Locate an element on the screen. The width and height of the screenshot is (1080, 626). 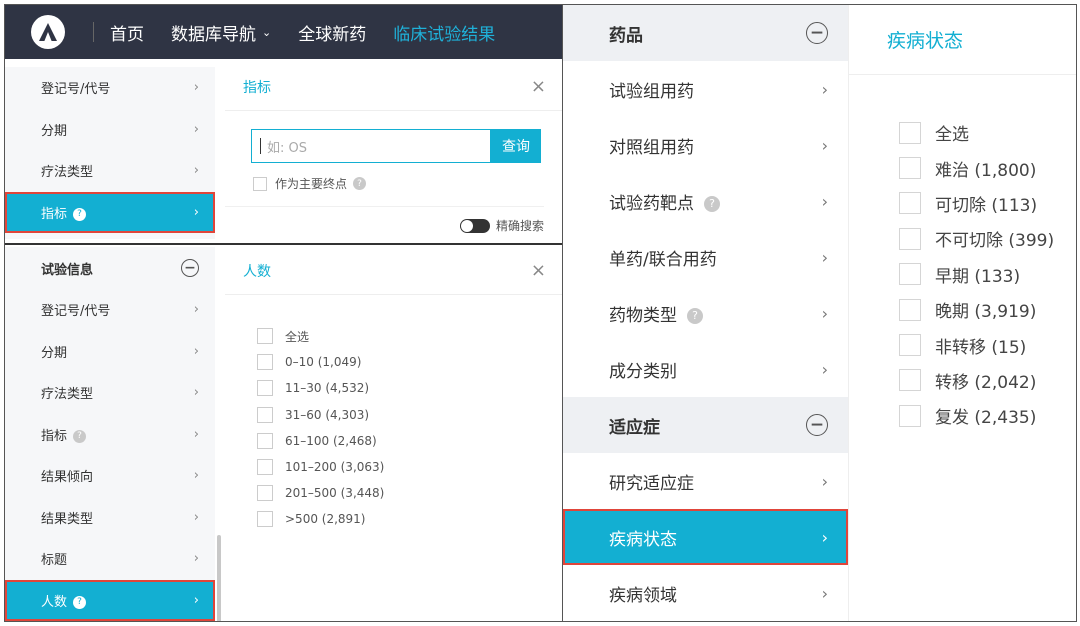
logo is located at coordinates (48, 32).